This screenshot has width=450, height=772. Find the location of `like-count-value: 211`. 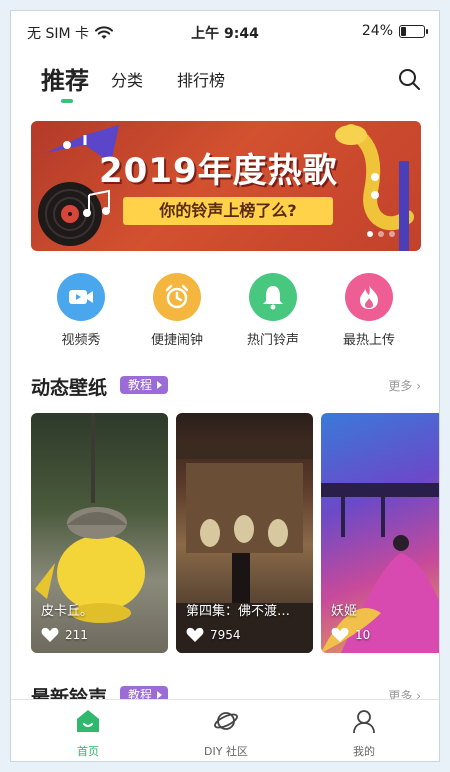

like-count-value: 211 is located at coordinates (76, 635).